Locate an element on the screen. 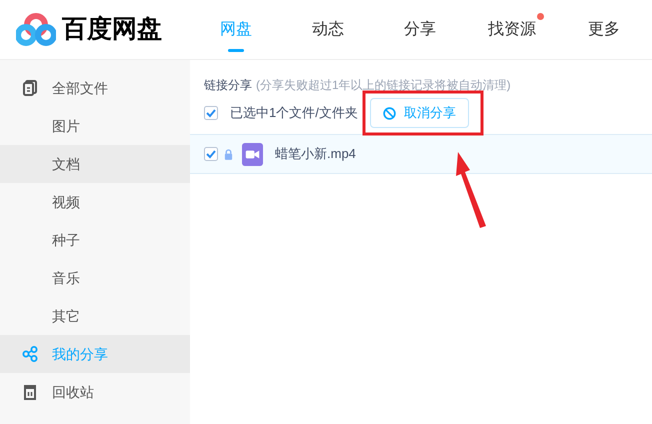 The width and height of the screenshot is (652, 424). nav-tab: 动态 is located at coordinates (328, 30).